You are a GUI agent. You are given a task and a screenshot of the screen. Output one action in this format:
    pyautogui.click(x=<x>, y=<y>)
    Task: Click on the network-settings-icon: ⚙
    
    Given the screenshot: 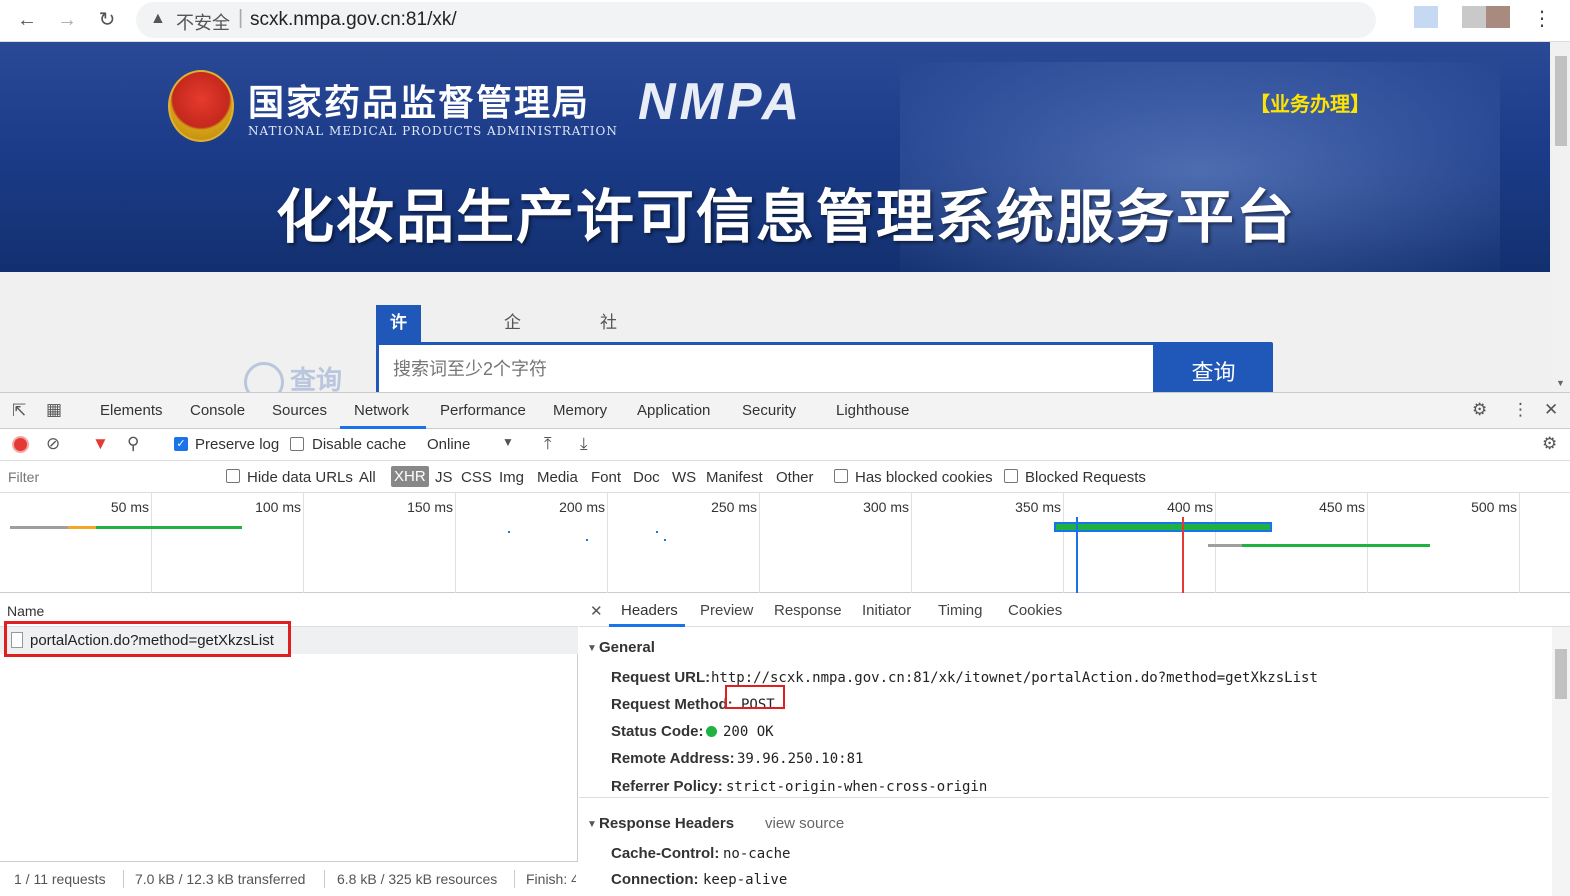 What is the action you would take?
    pyautogui.click(x=1549, y=444)
    